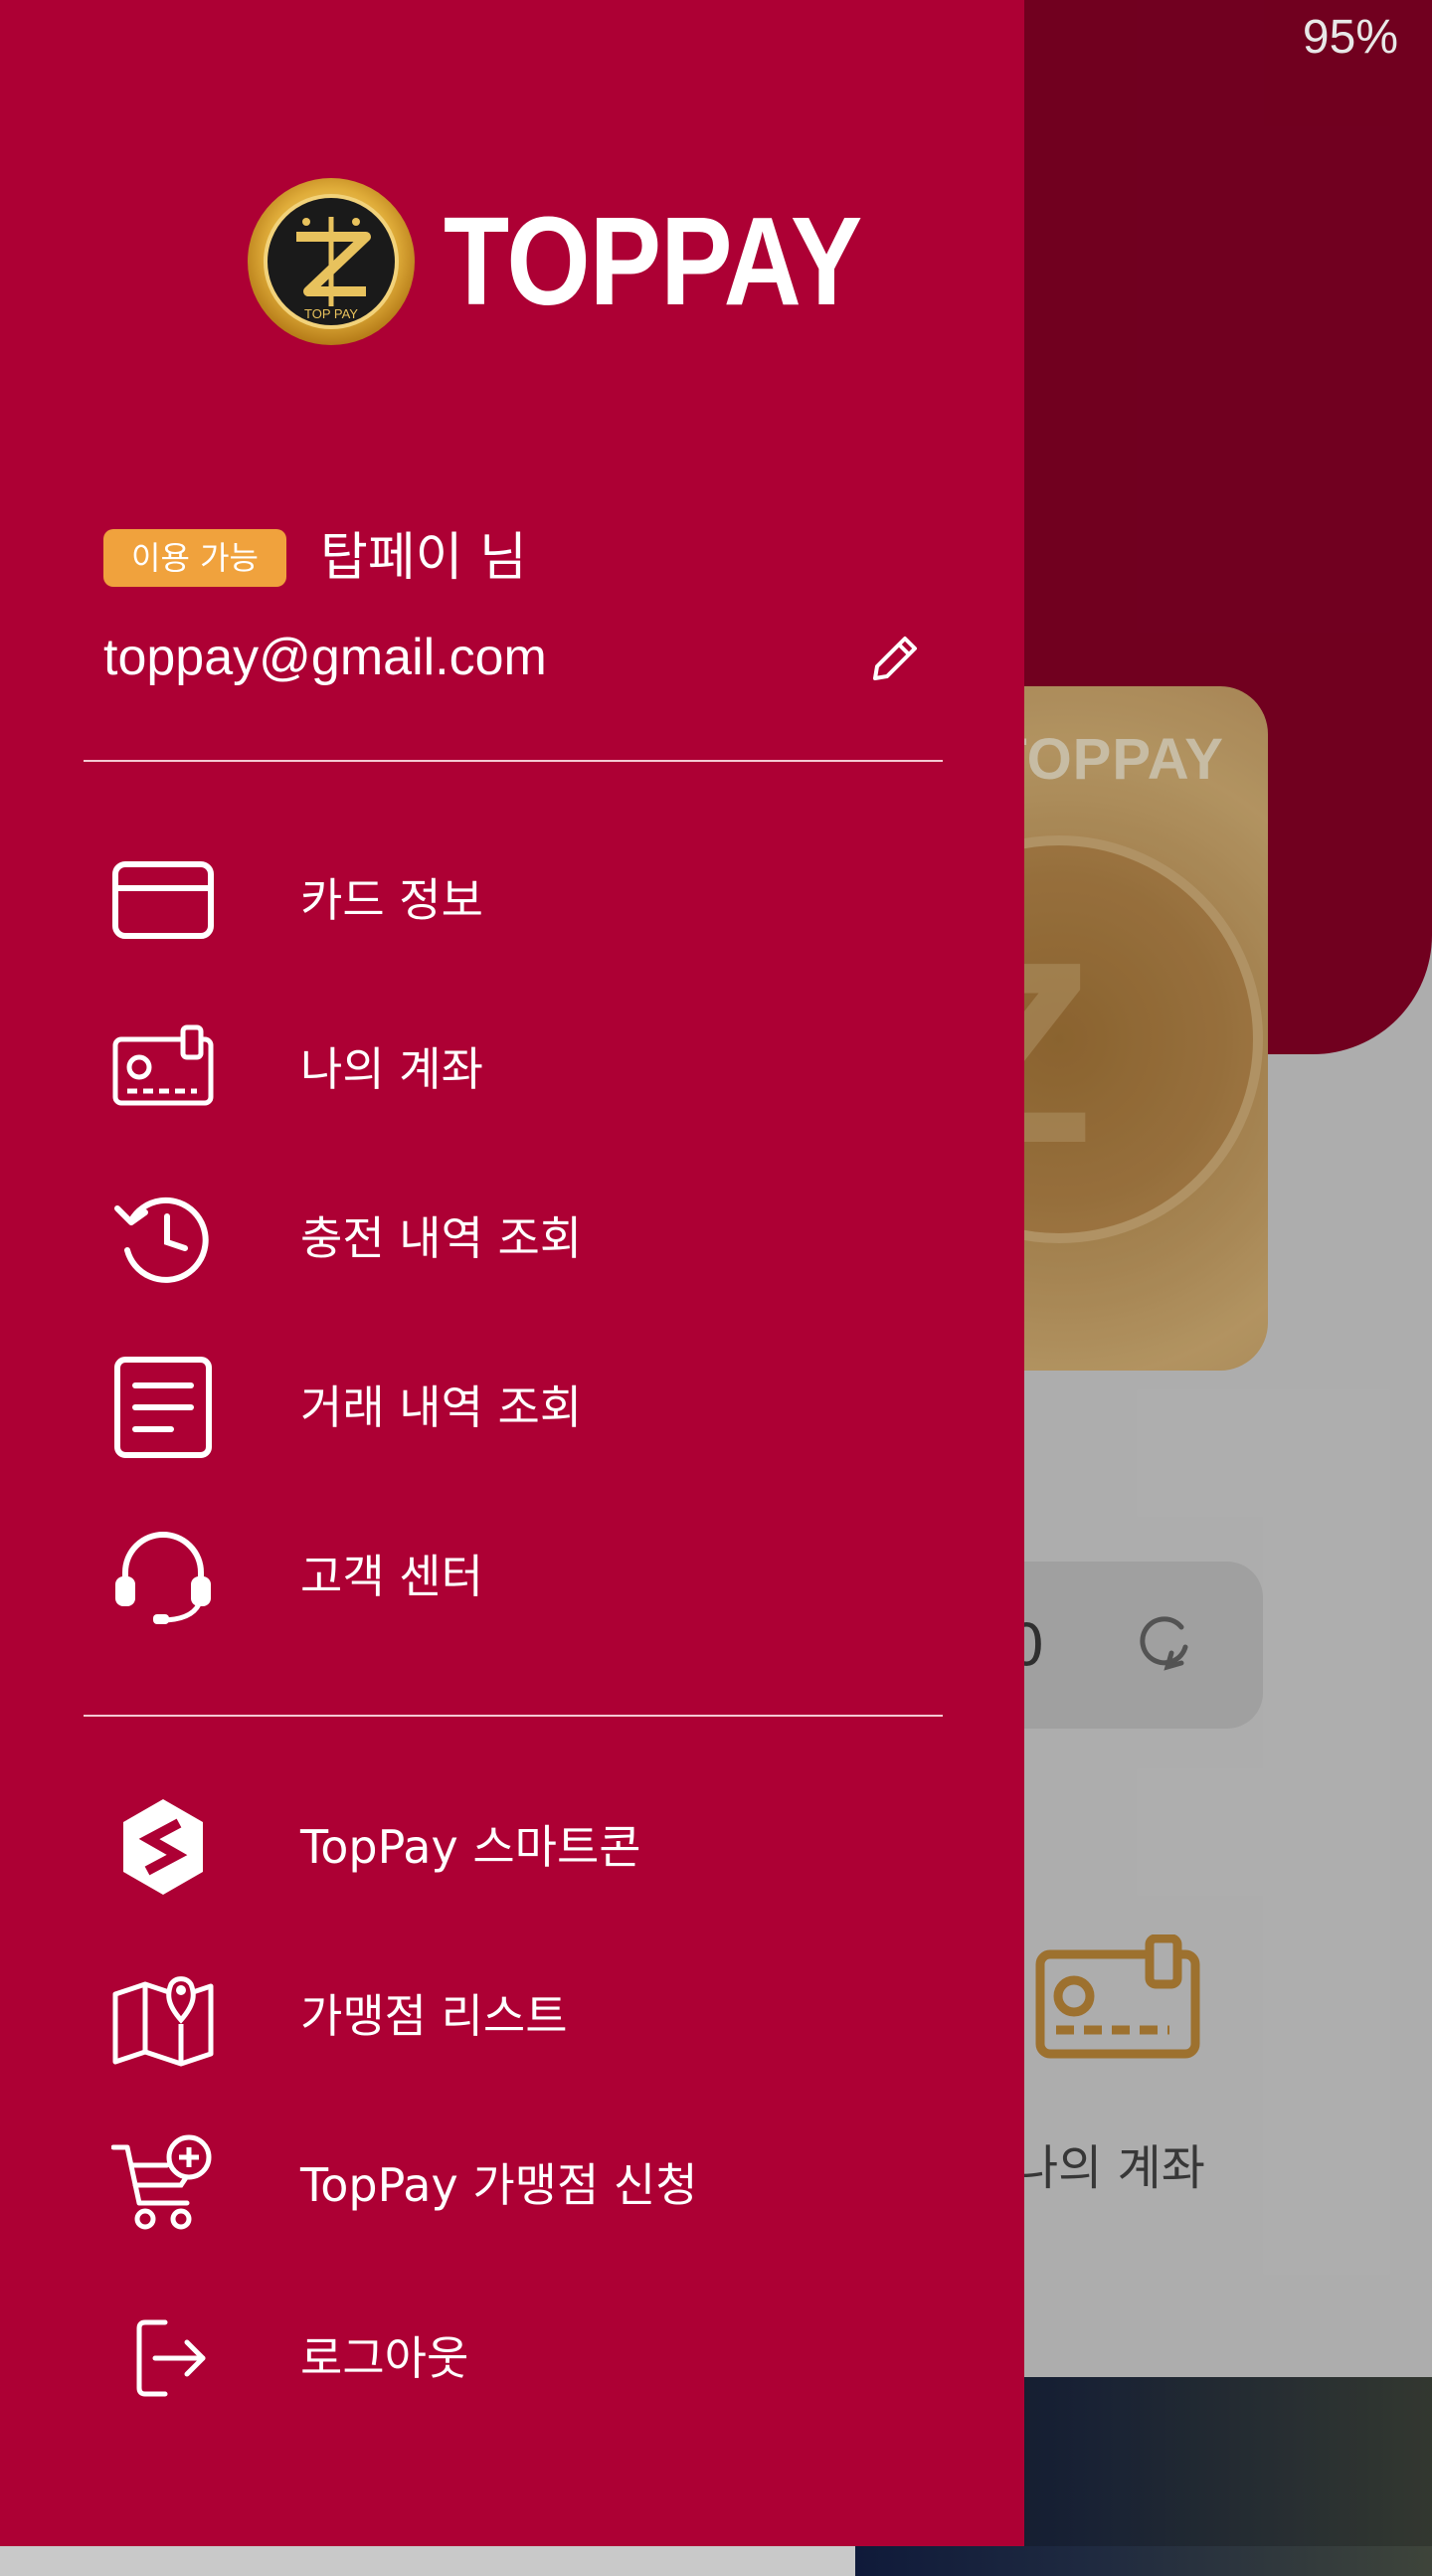  What do you see at coordinates (895, 658) in the screenshot?
I see `edit-profile-button` at bounding box center [895, 658].